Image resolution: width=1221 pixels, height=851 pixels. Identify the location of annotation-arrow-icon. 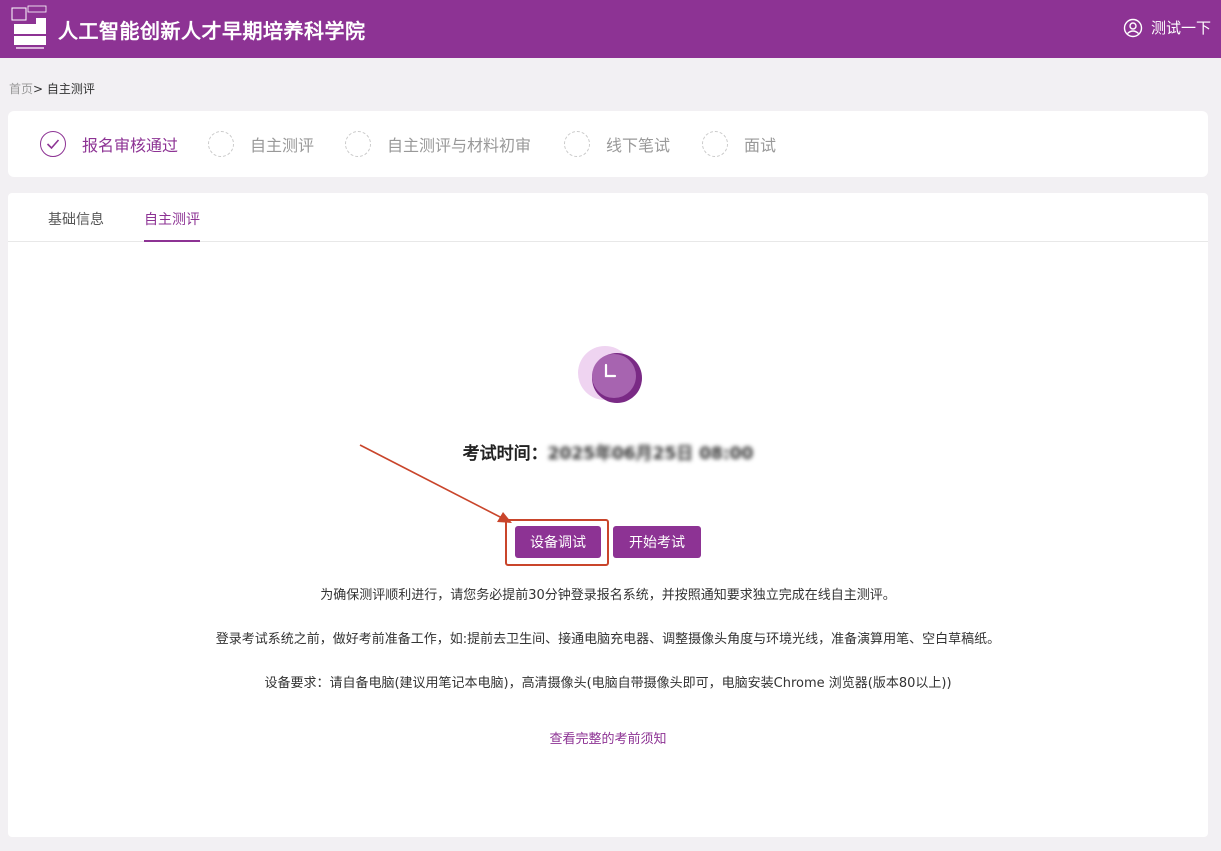
(435, 483).